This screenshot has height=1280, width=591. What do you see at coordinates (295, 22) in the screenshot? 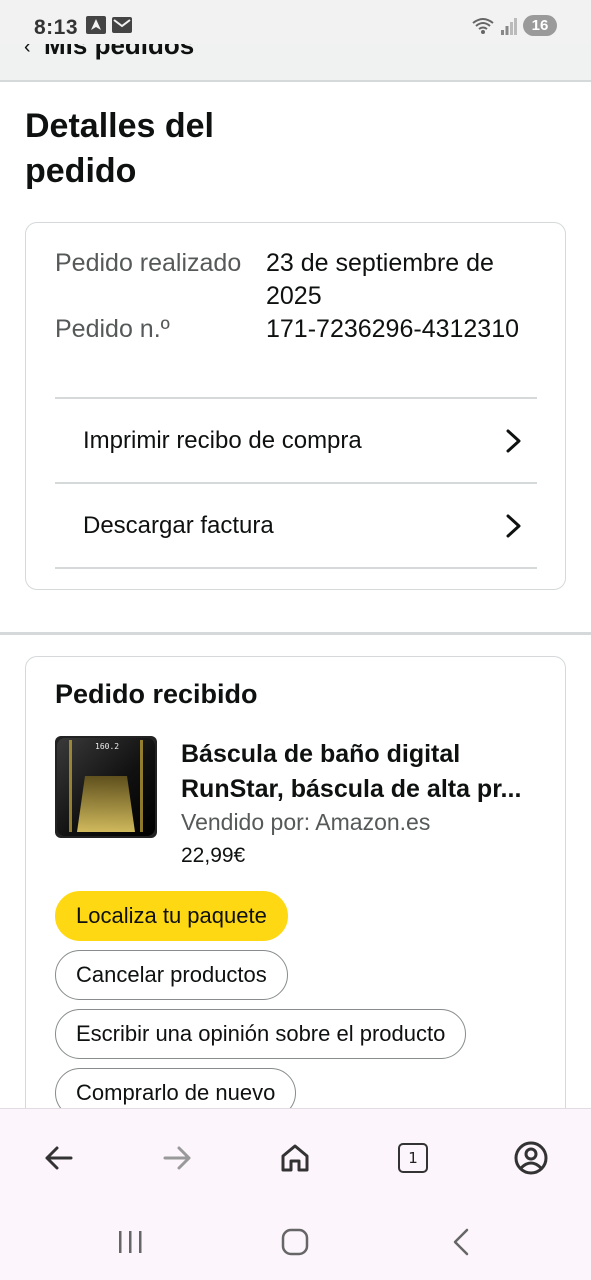
I see `status-bar: 8:13 16` at bounding box center [295, 22].